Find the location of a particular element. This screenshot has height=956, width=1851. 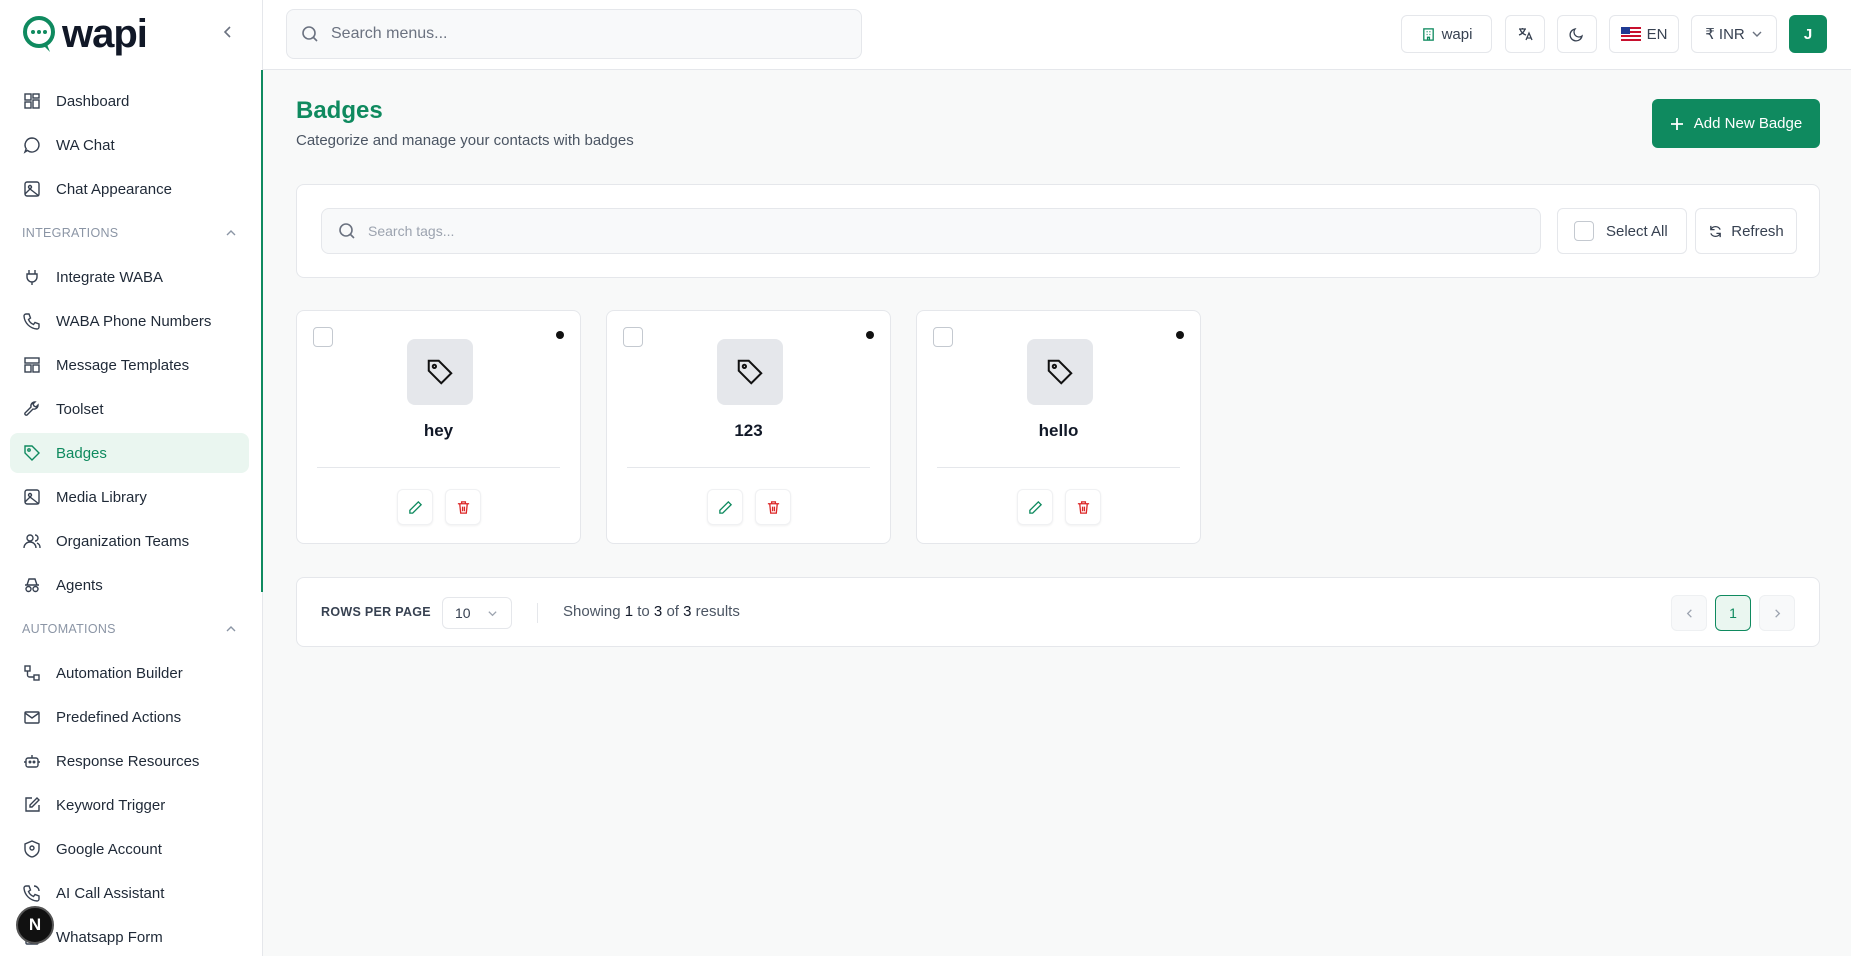

sidebar-item-keyword-trigger: Keyword Trigger is located at coordinates (129, 805).